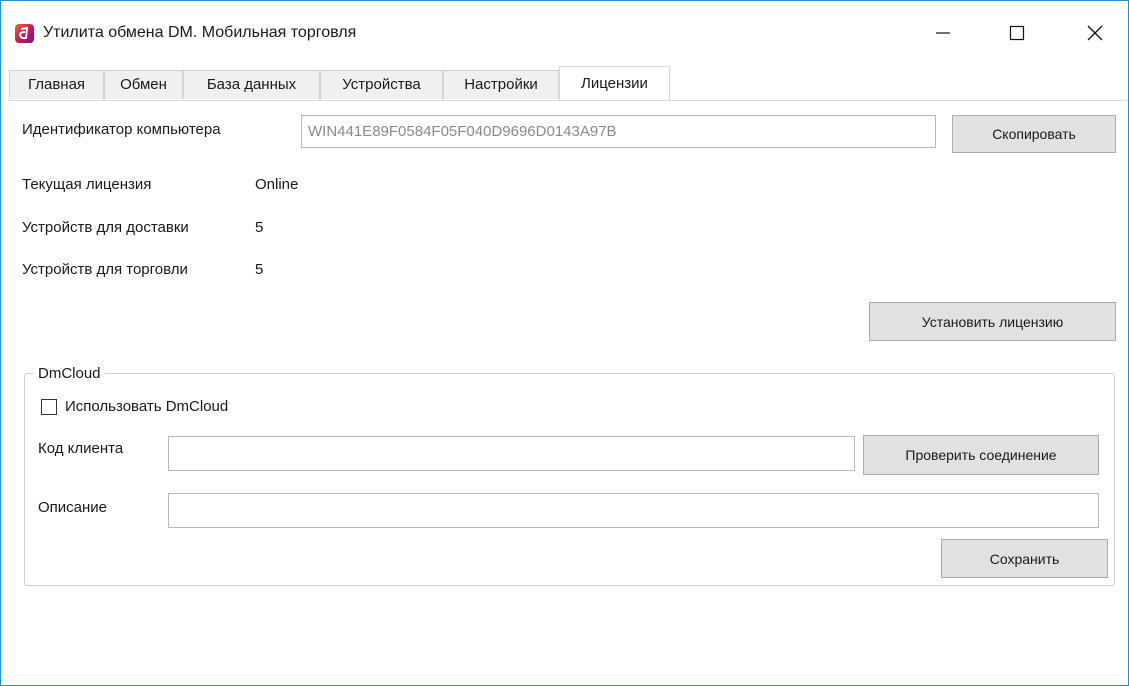 This screenshot has height=686, width=1129. I want to click on tab-database: База данных, so click(251, 84).